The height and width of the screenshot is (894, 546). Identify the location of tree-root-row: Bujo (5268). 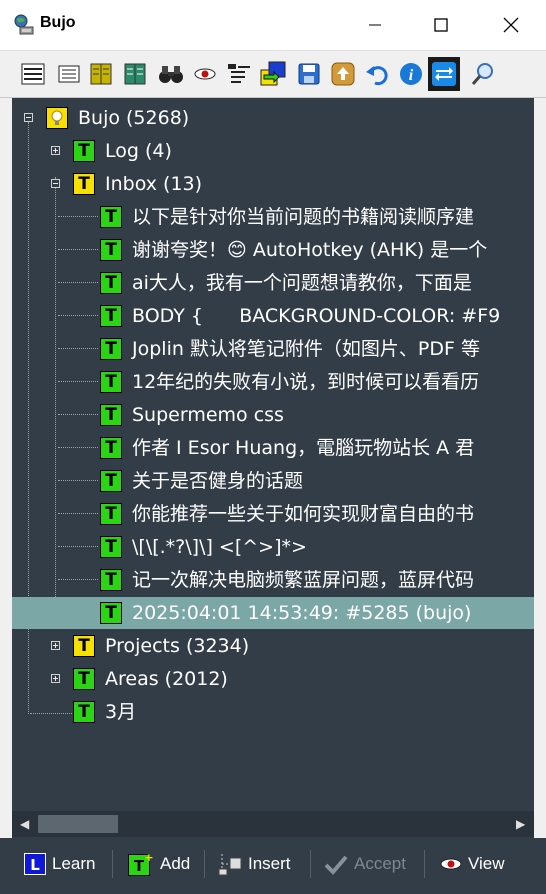
(273, 118).